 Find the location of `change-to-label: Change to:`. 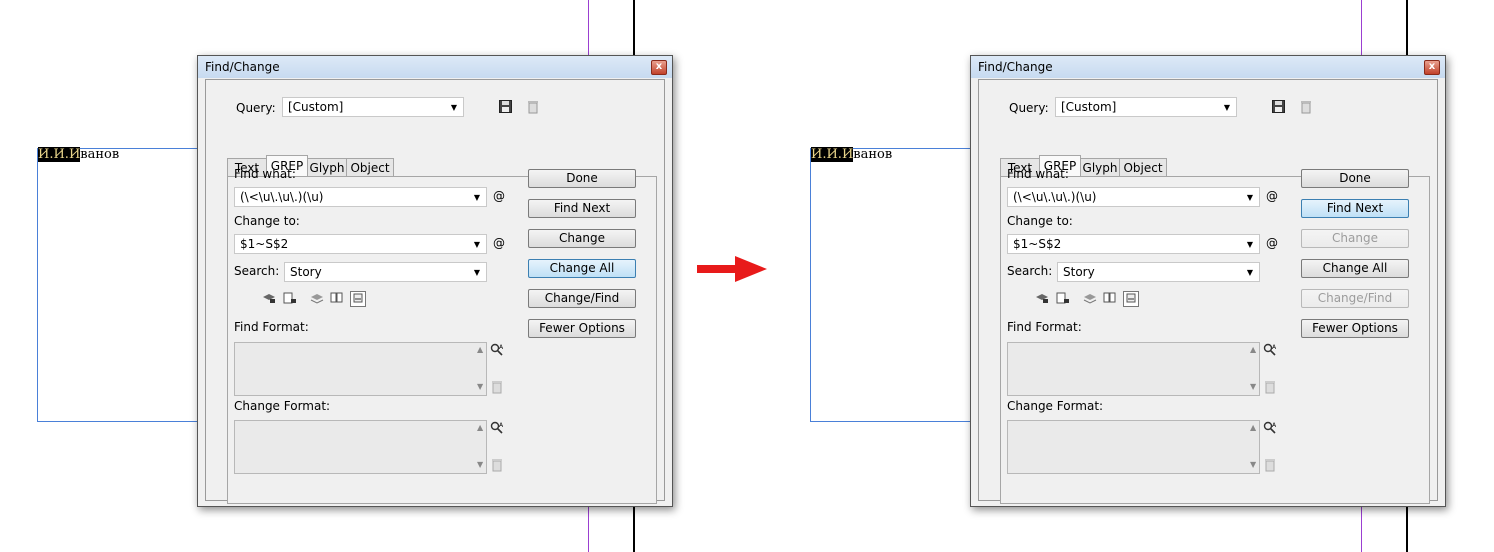

change-to-label: Change to: is located at coordinates (267, 221).